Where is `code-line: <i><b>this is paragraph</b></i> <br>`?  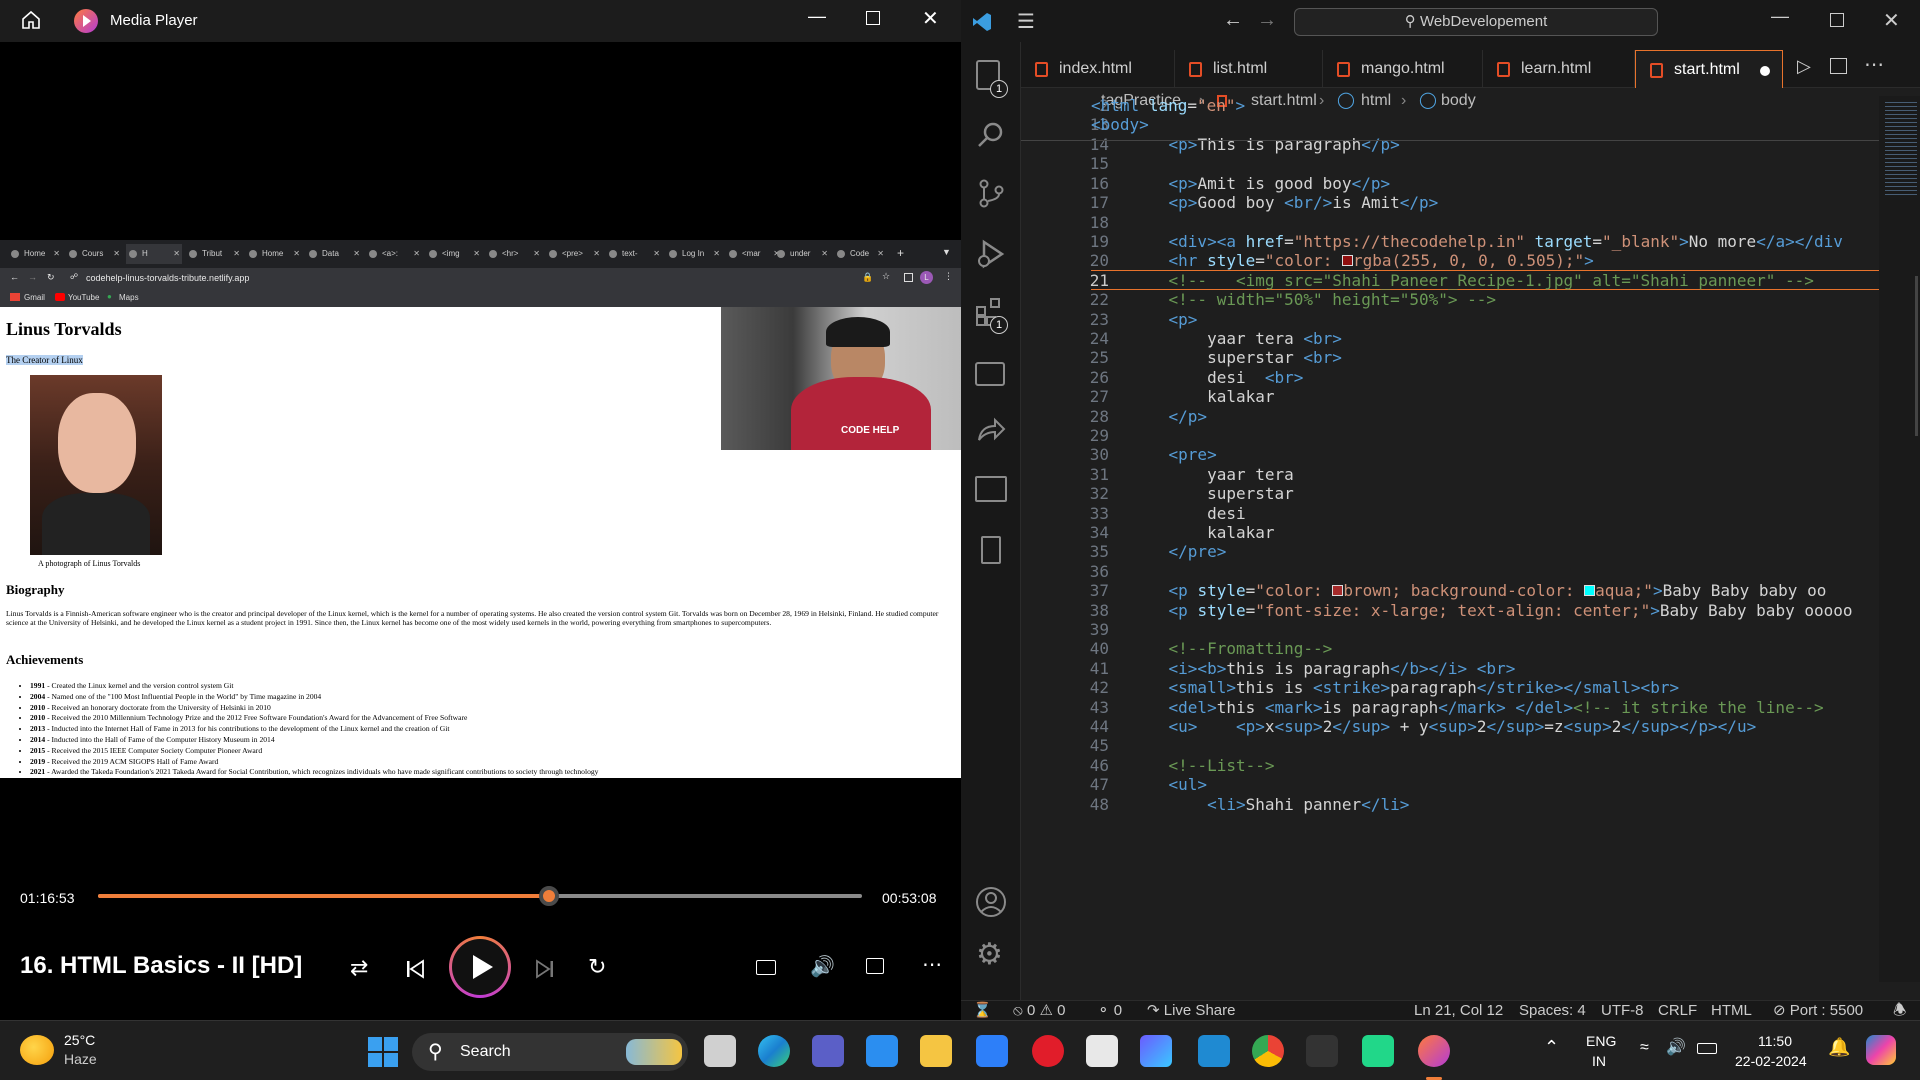
code-line: <i><b>this is paragraph</b></i> <br> is located at coordinates (1323, 668).